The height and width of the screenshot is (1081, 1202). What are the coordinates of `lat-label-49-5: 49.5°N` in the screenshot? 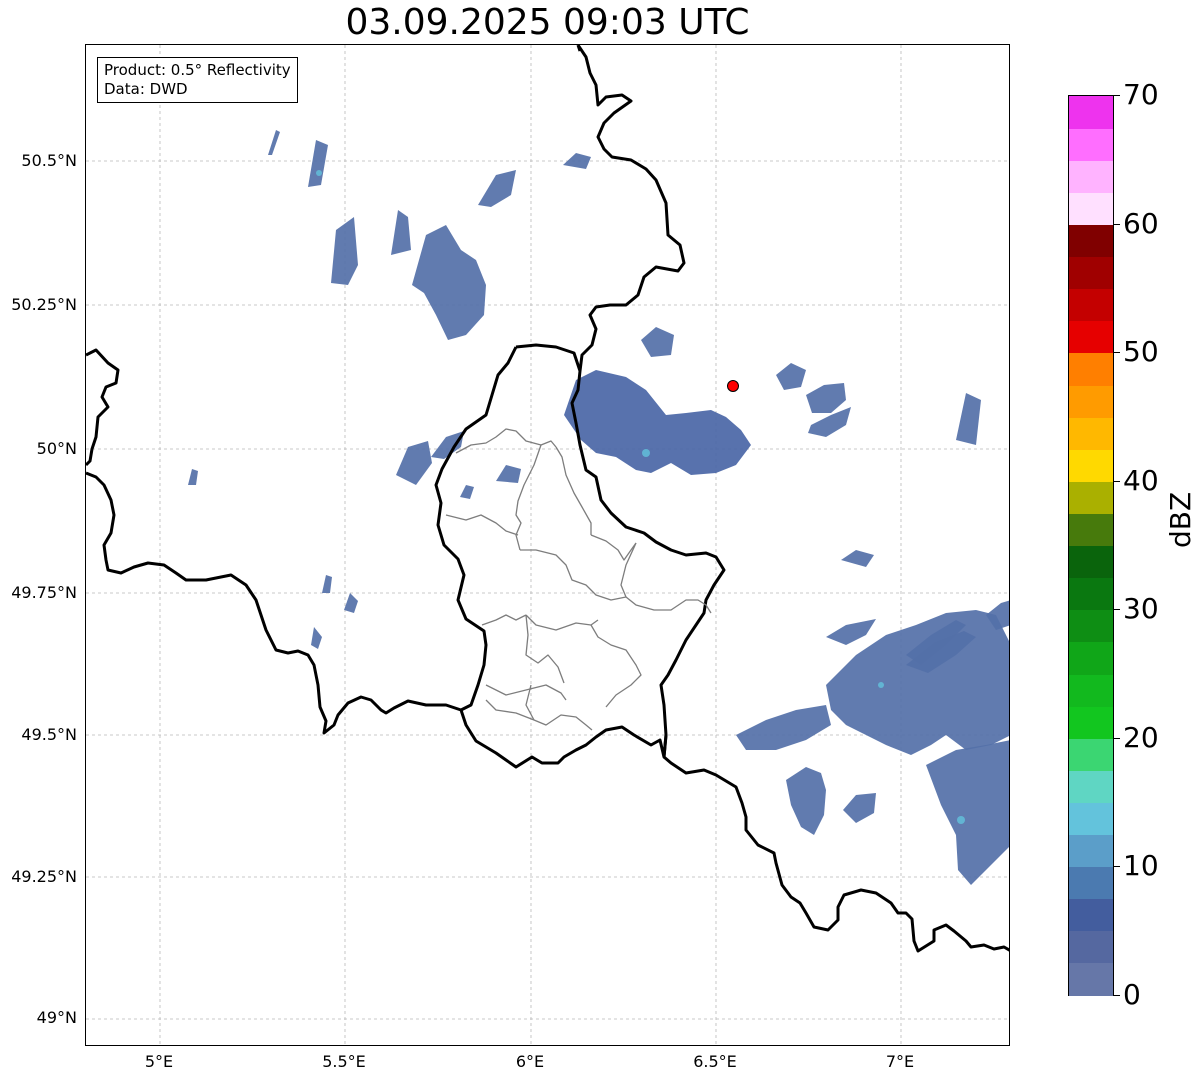 It's located at (49, 734).